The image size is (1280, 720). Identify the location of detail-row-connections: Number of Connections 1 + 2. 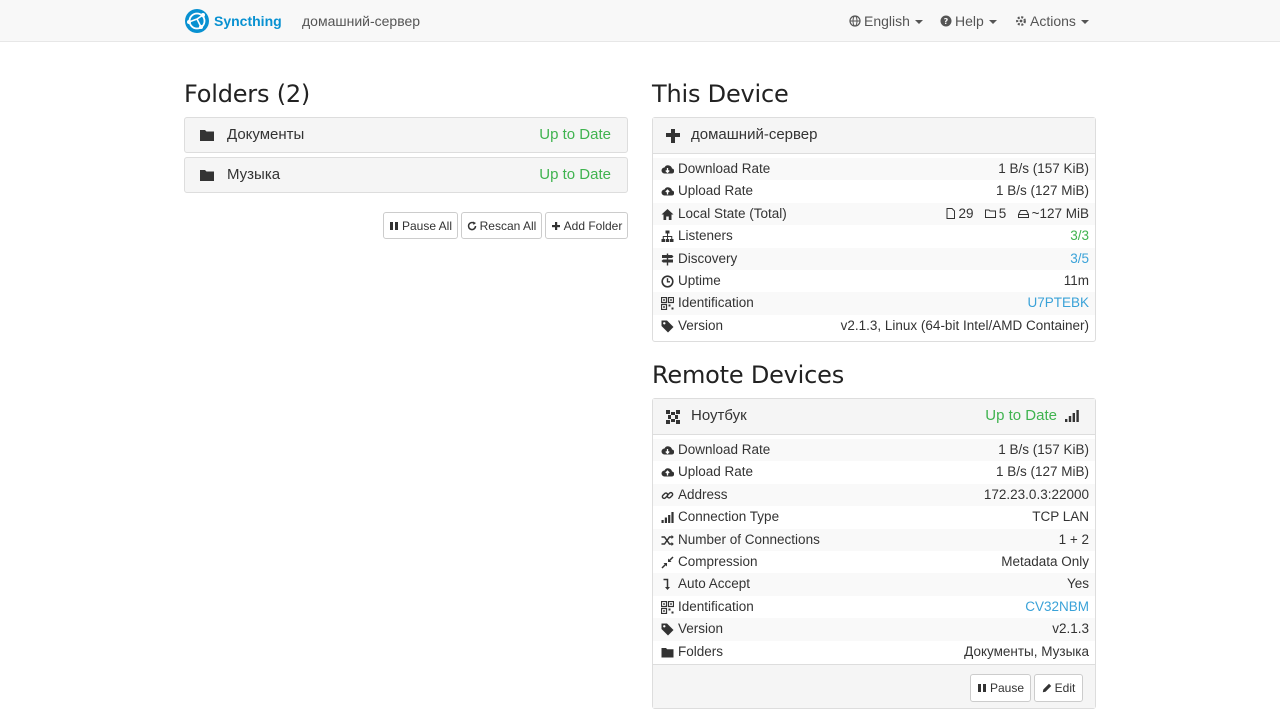
(874, 539).